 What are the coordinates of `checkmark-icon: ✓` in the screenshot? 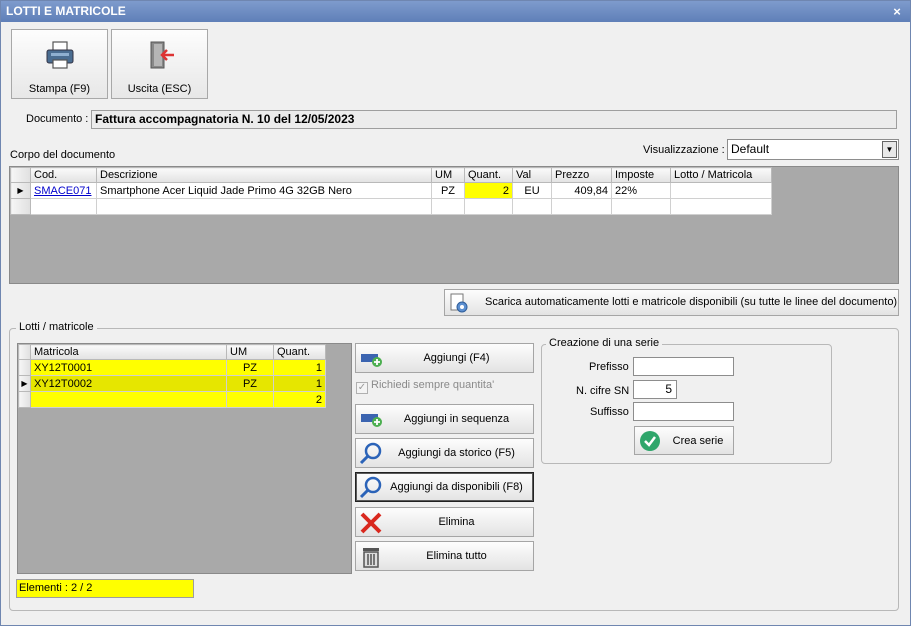 It's located at (362, 388).